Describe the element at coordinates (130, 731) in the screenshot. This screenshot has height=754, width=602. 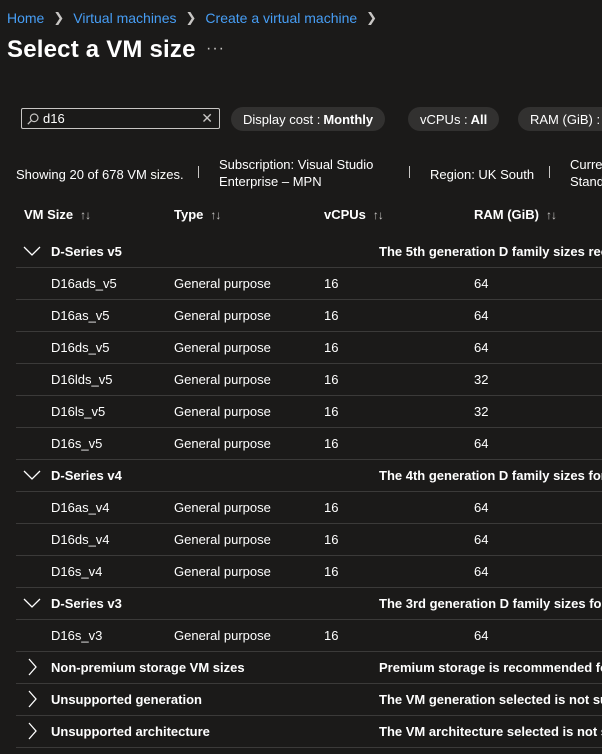
I see `group-name: Unsupported architecture` at that location.